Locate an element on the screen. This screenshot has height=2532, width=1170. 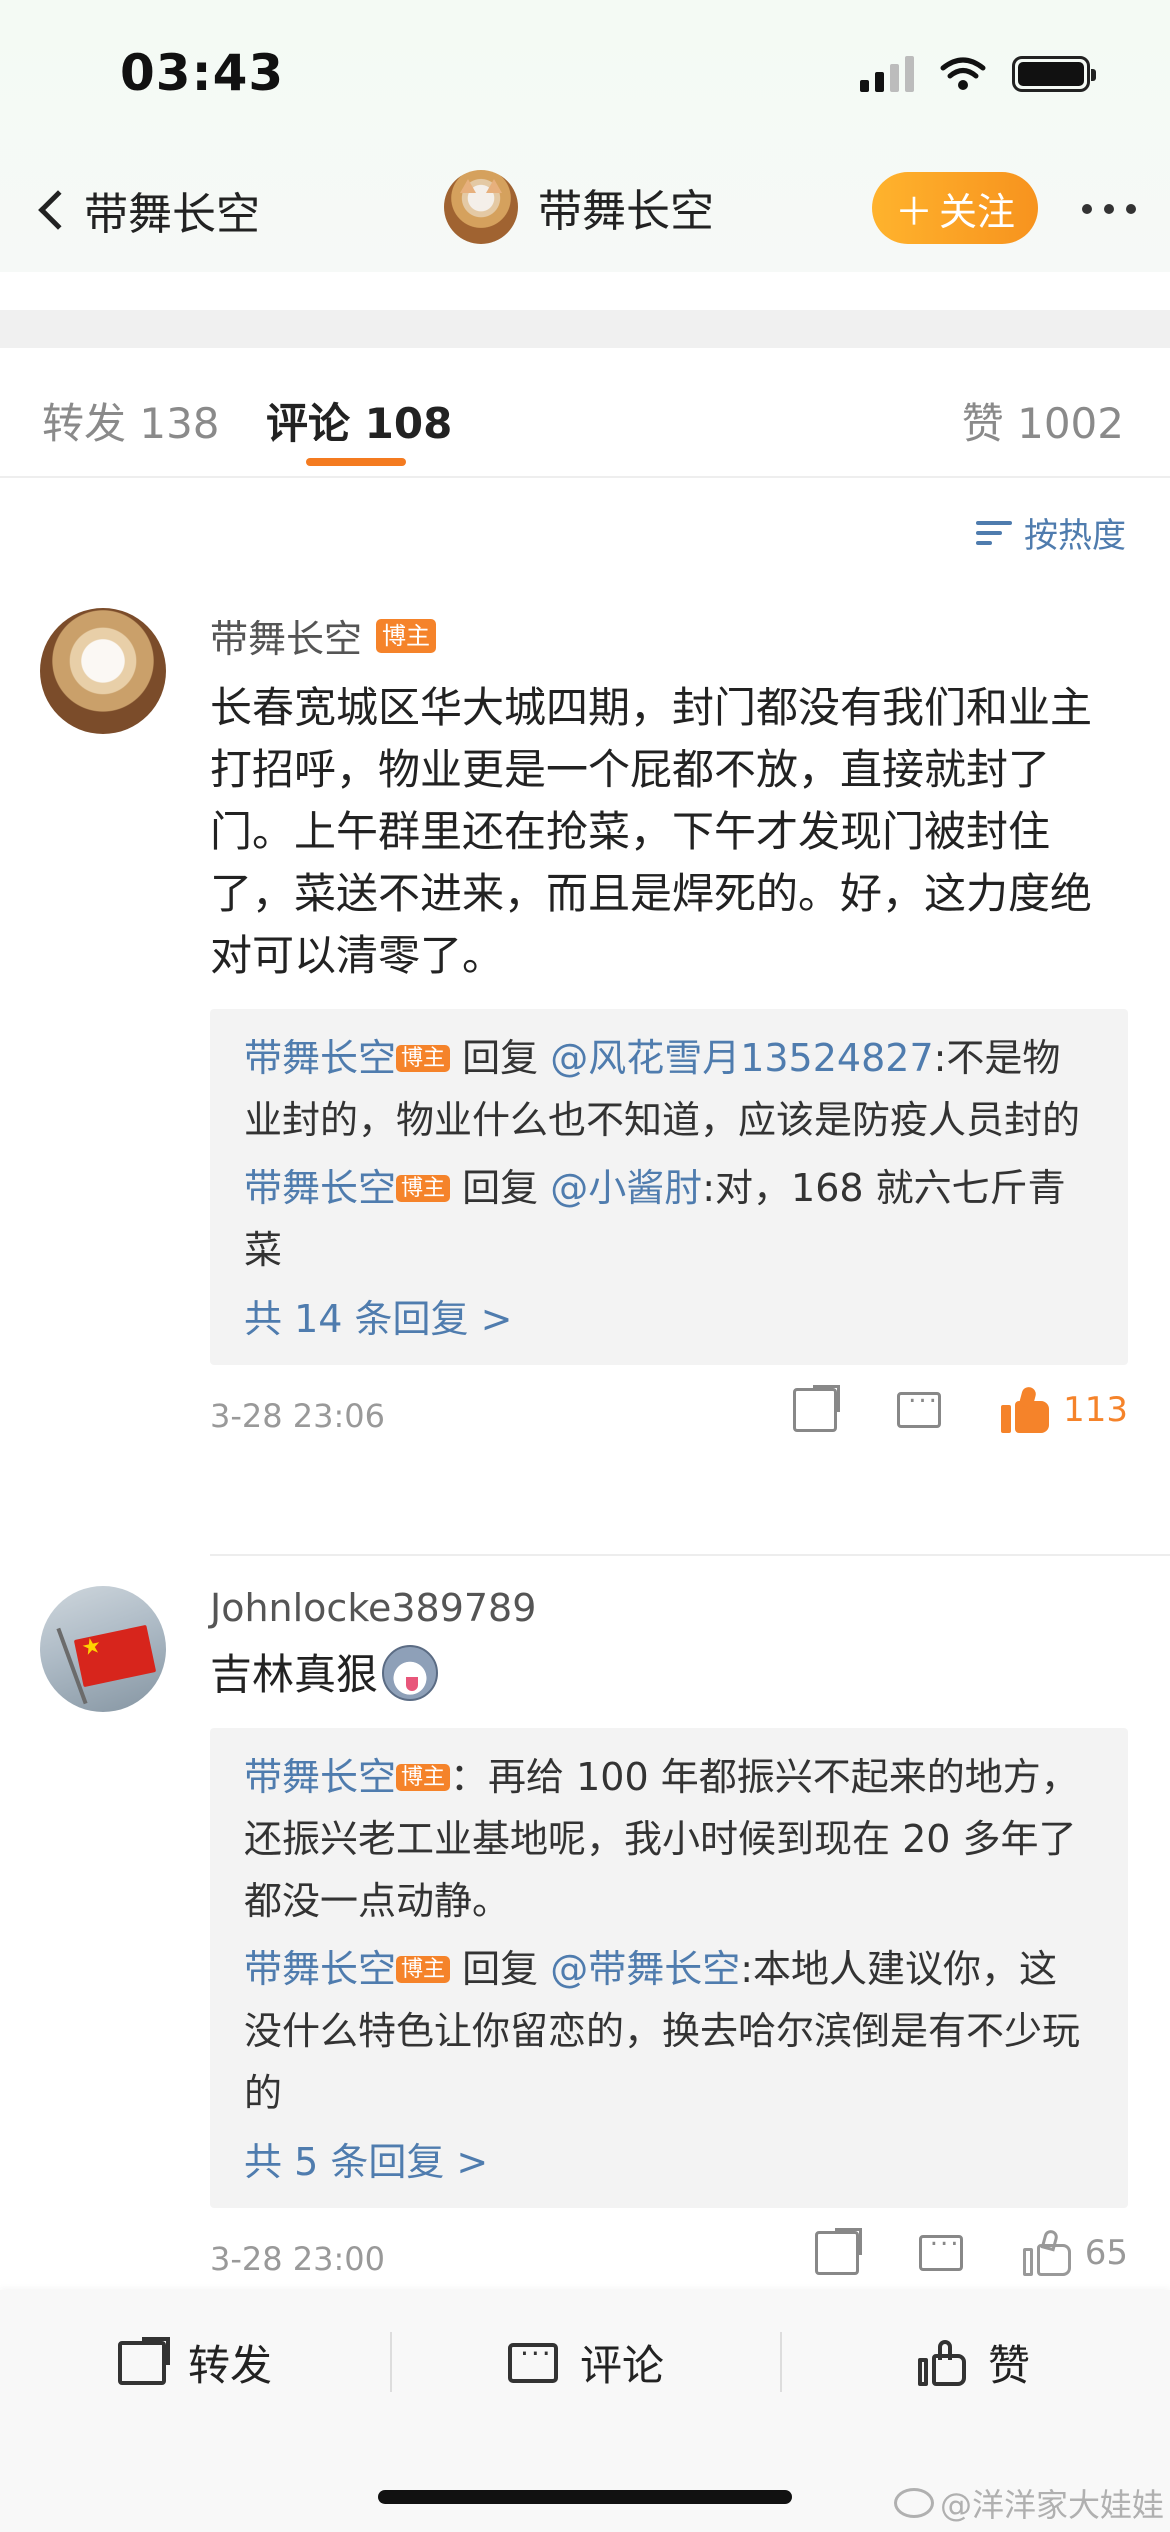
commenter-name: Johnlocke389789 is located at coordinates (373, 1608).